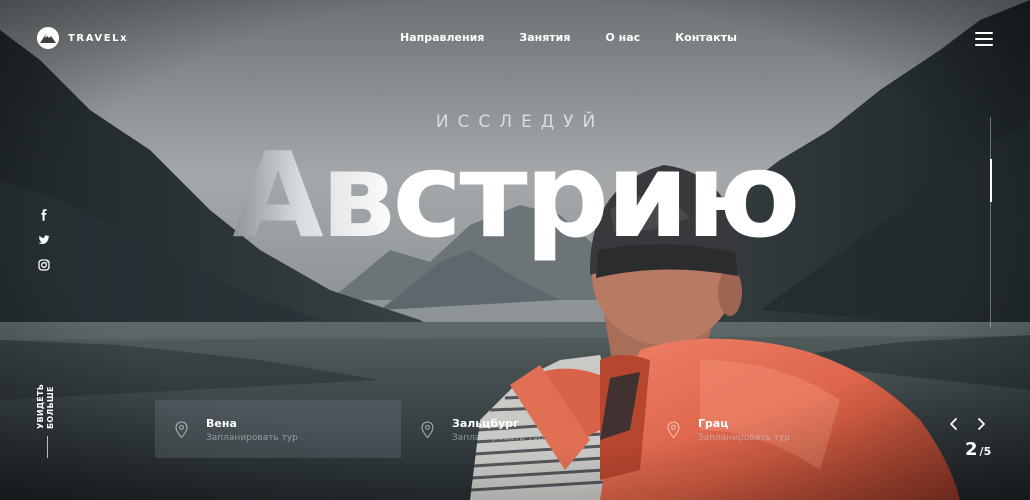 The height and width of the screenshot is (500, 1030). What do you see at coordinates (47, 447) in the screenshot?
I see `scroll-more-divider` at bounding box center [47, 447].